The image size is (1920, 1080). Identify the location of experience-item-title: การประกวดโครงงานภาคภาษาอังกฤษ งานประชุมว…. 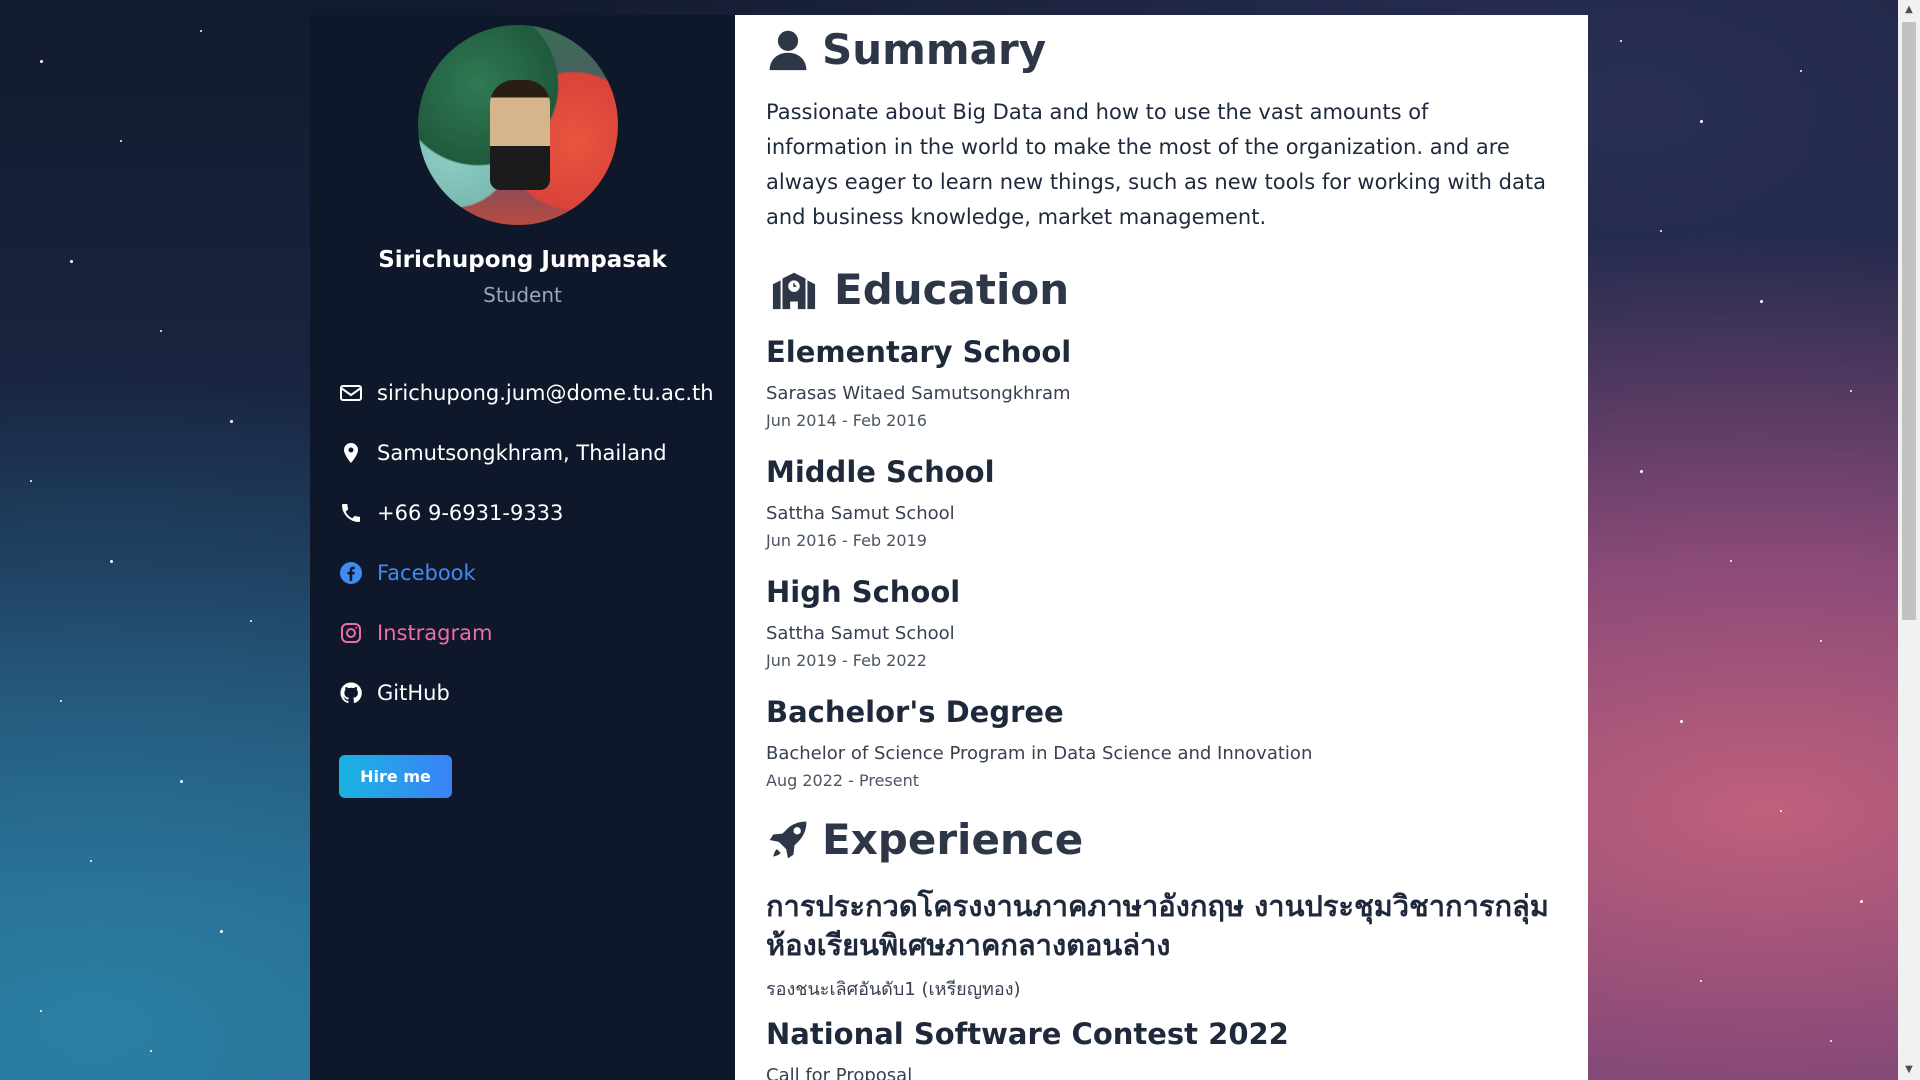
(1157, 925).